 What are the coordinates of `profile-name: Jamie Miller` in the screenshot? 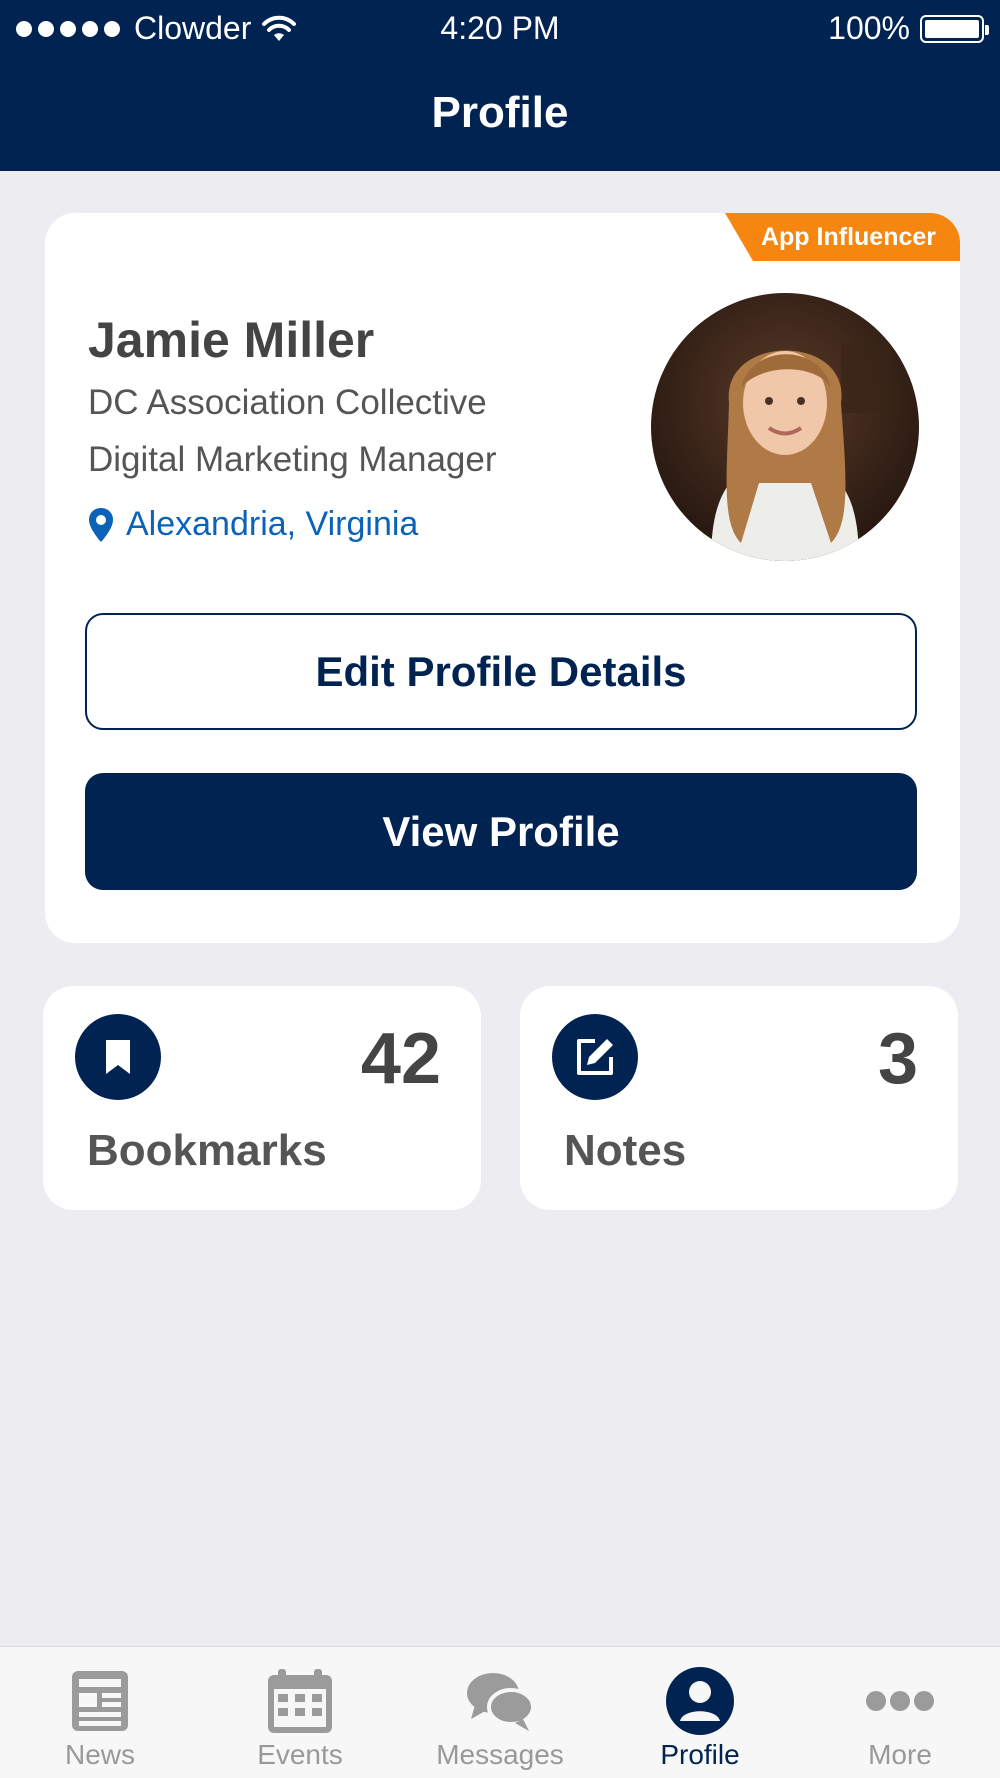 It's located at (231, 340).